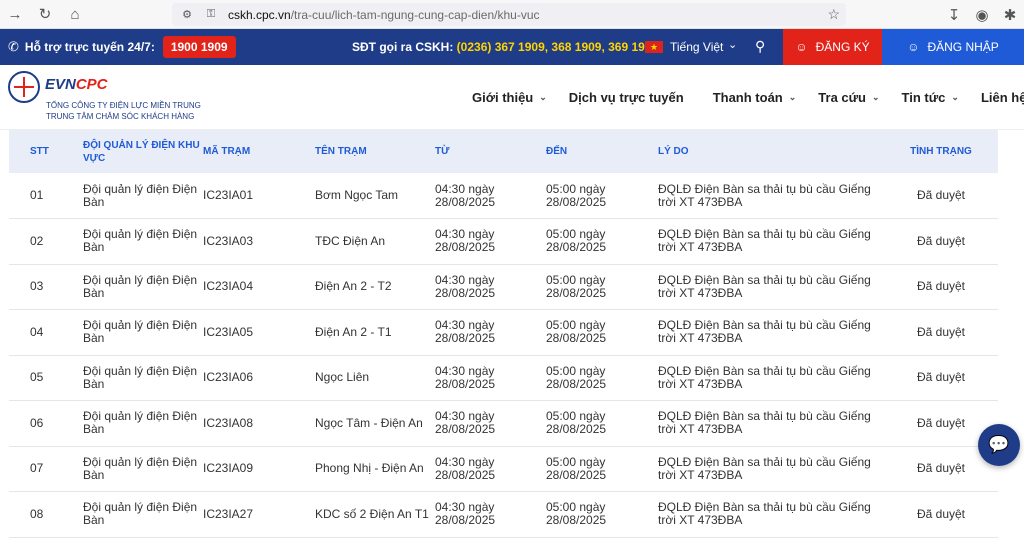  What do you see at coordinates (1002, 97) in the screenshot?
I see `nav-lien-he: Liên hệ` at bounding box center [1002, 97].